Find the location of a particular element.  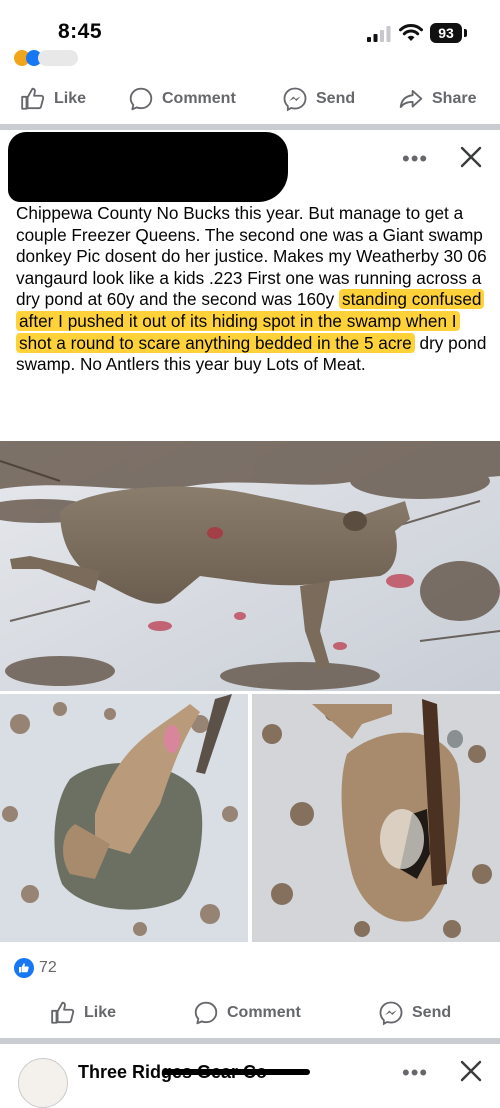

wifi-icon is located at coordinates (411, 32).